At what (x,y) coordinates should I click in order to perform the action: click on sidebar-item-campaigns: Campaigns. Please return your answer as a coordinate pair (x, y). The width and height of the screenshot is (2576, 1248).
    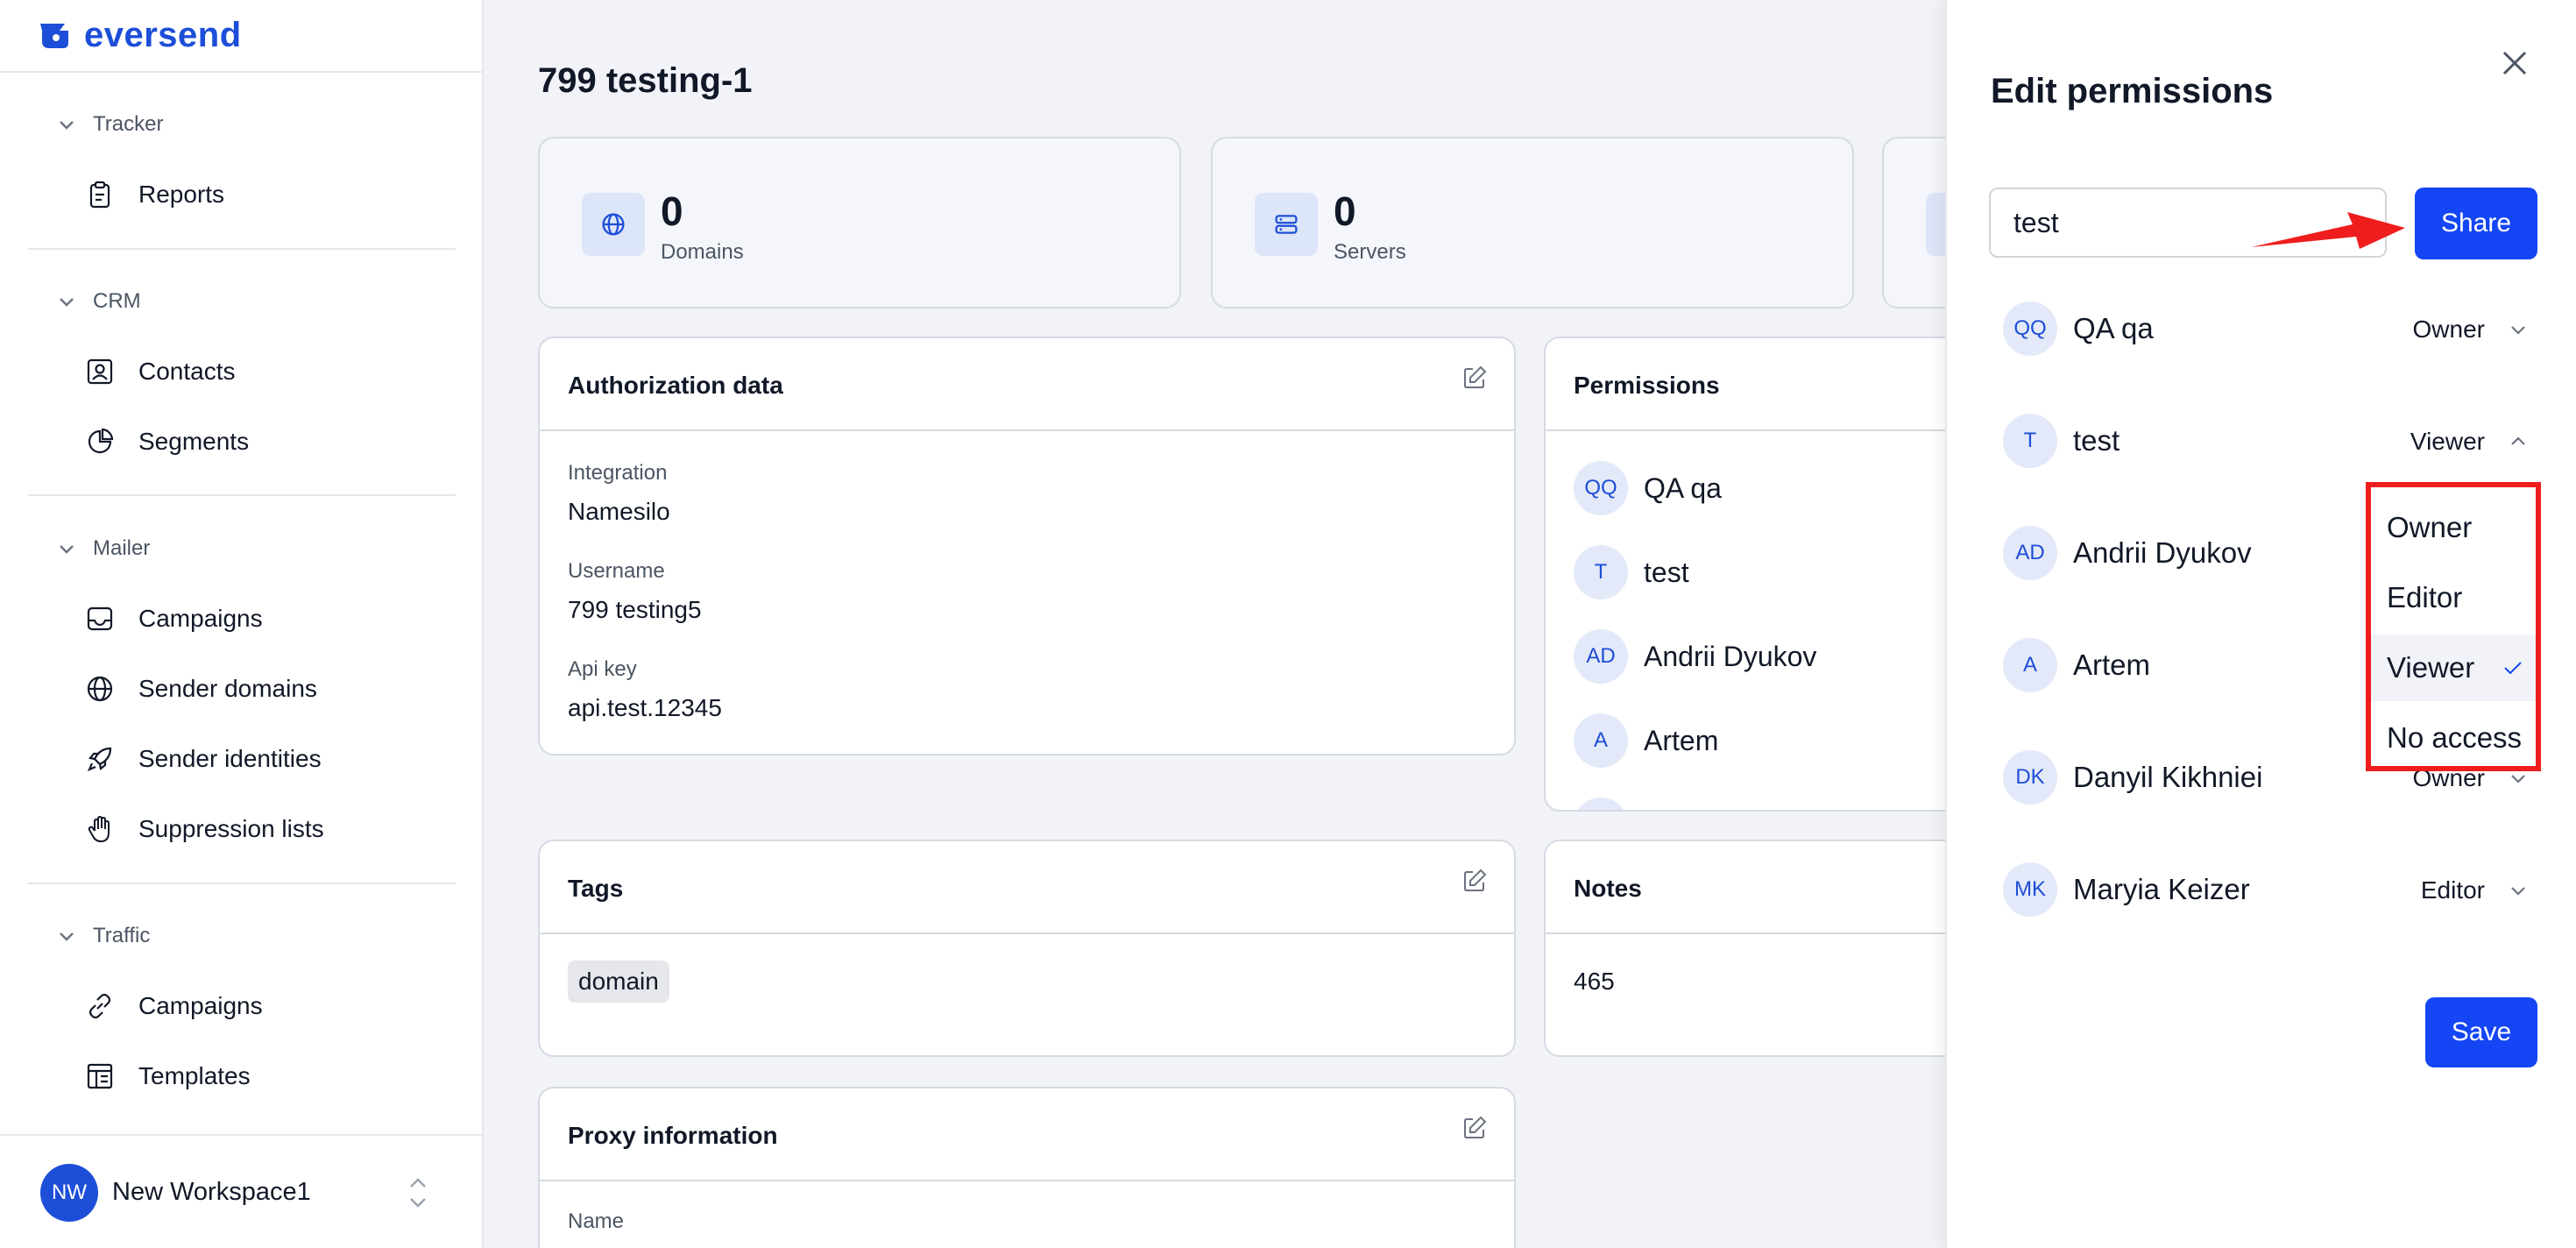
    Looking at the image, I should click on (173, 619).